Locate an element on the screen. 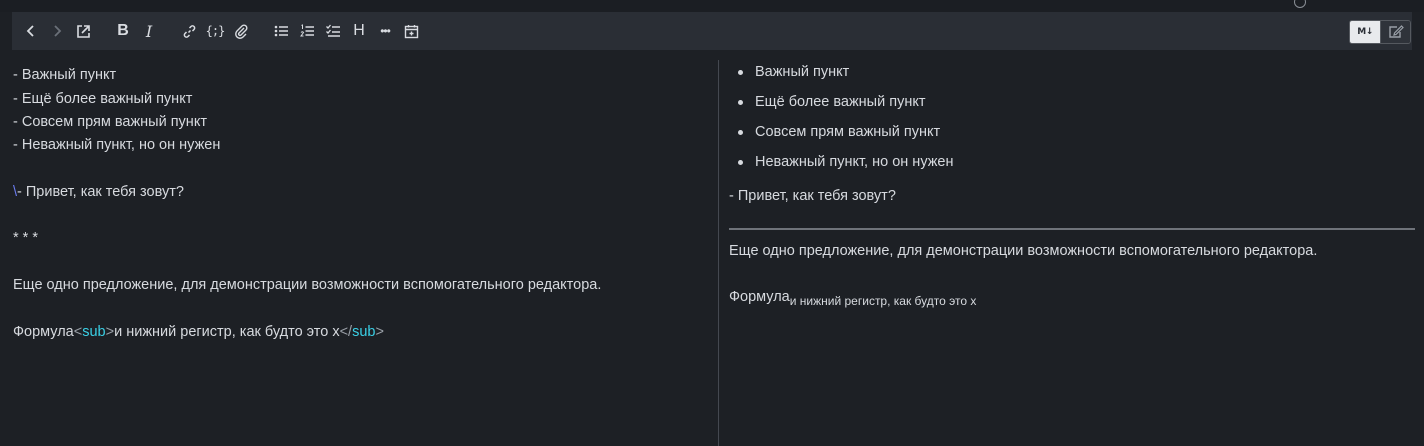  editor-line: - Неважный пункт, но он нужен is located at coordinates (117, 145).